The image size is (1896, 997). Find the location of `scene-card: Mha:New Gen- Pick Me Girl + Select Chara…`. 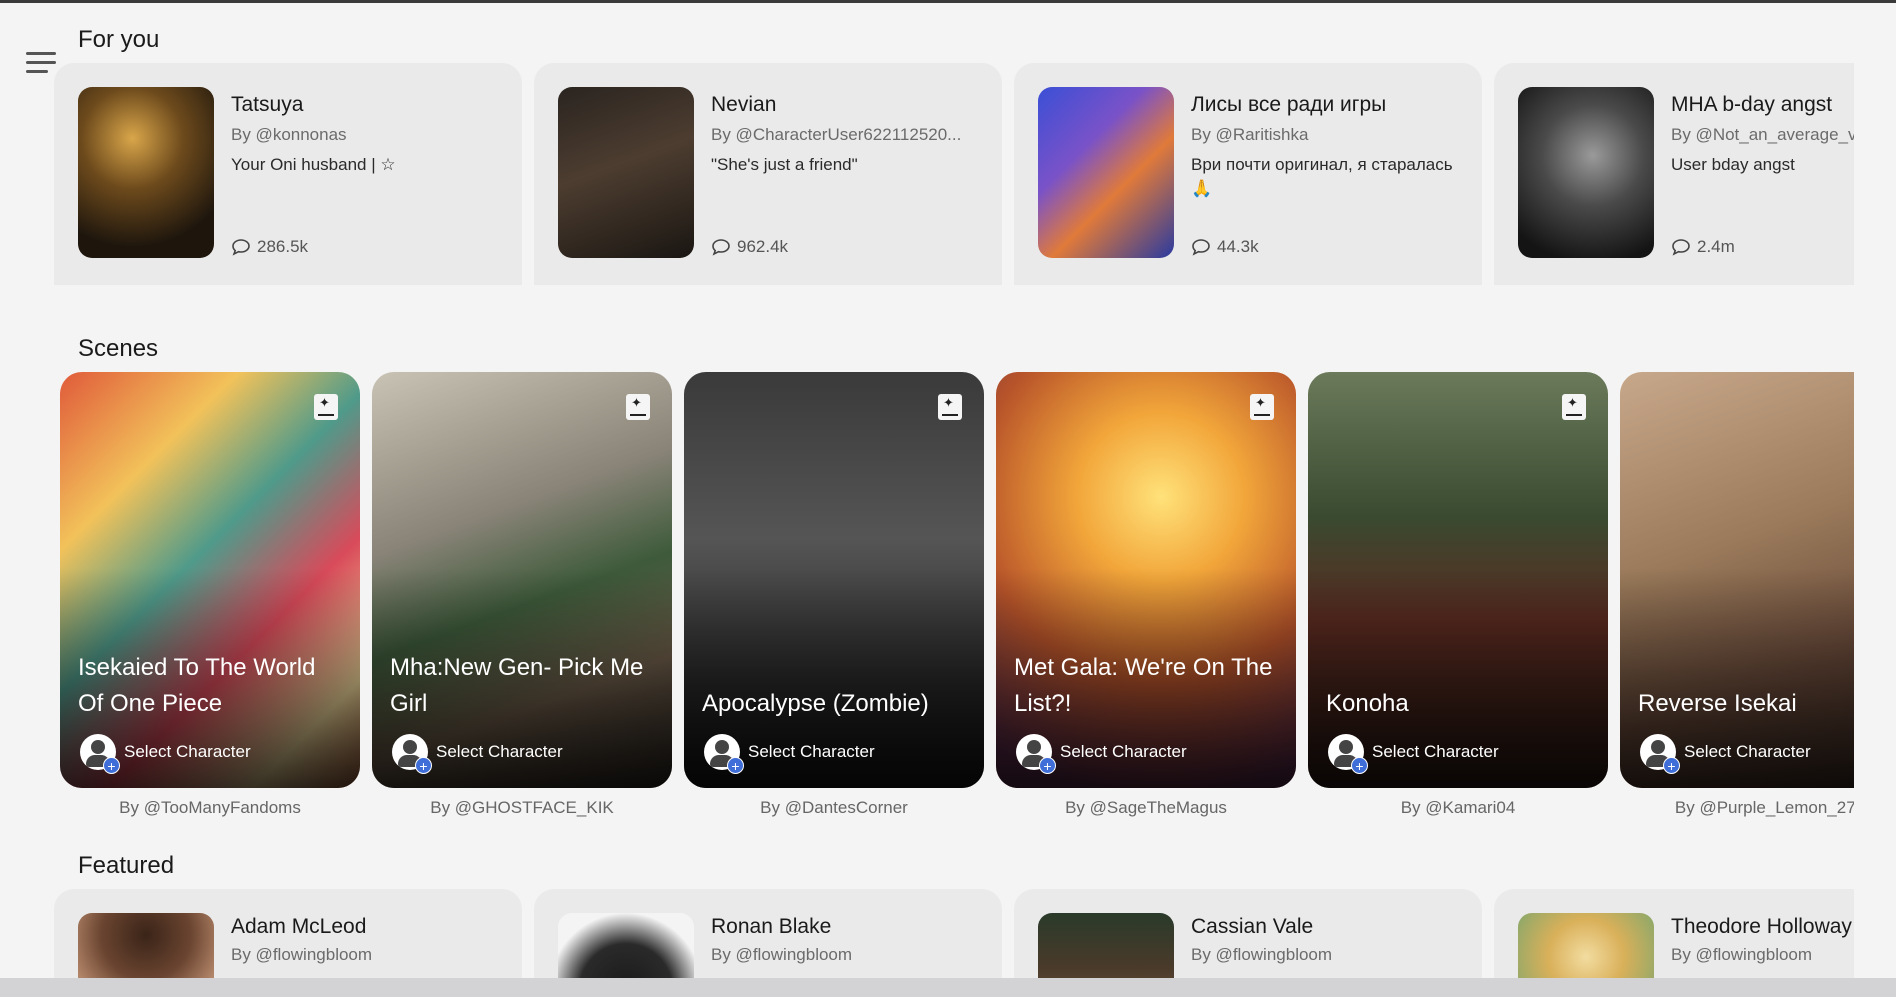

scene-card: Mha:New Gen- Pick Me Girl + Select Chara… is located at coordinates (522, 580).